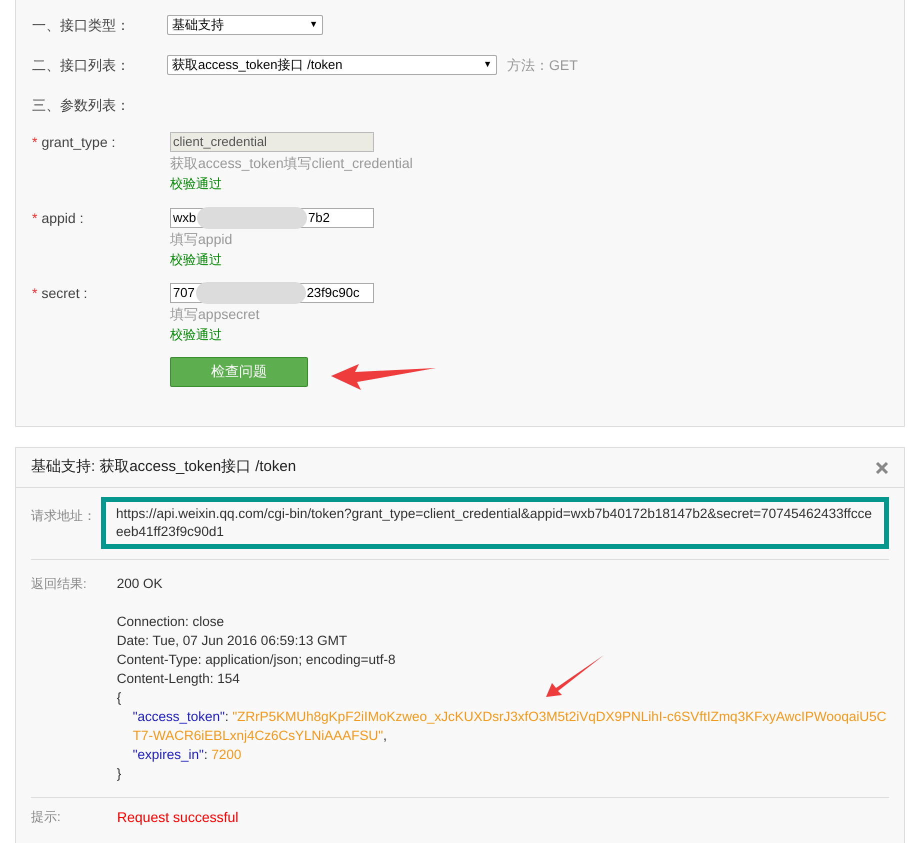 The height and width of the screenshot is (843, 914). I want to click on response-header: Date: Tue, 07 Jun 2016 06:59:13 GMT, so click(232, 641).